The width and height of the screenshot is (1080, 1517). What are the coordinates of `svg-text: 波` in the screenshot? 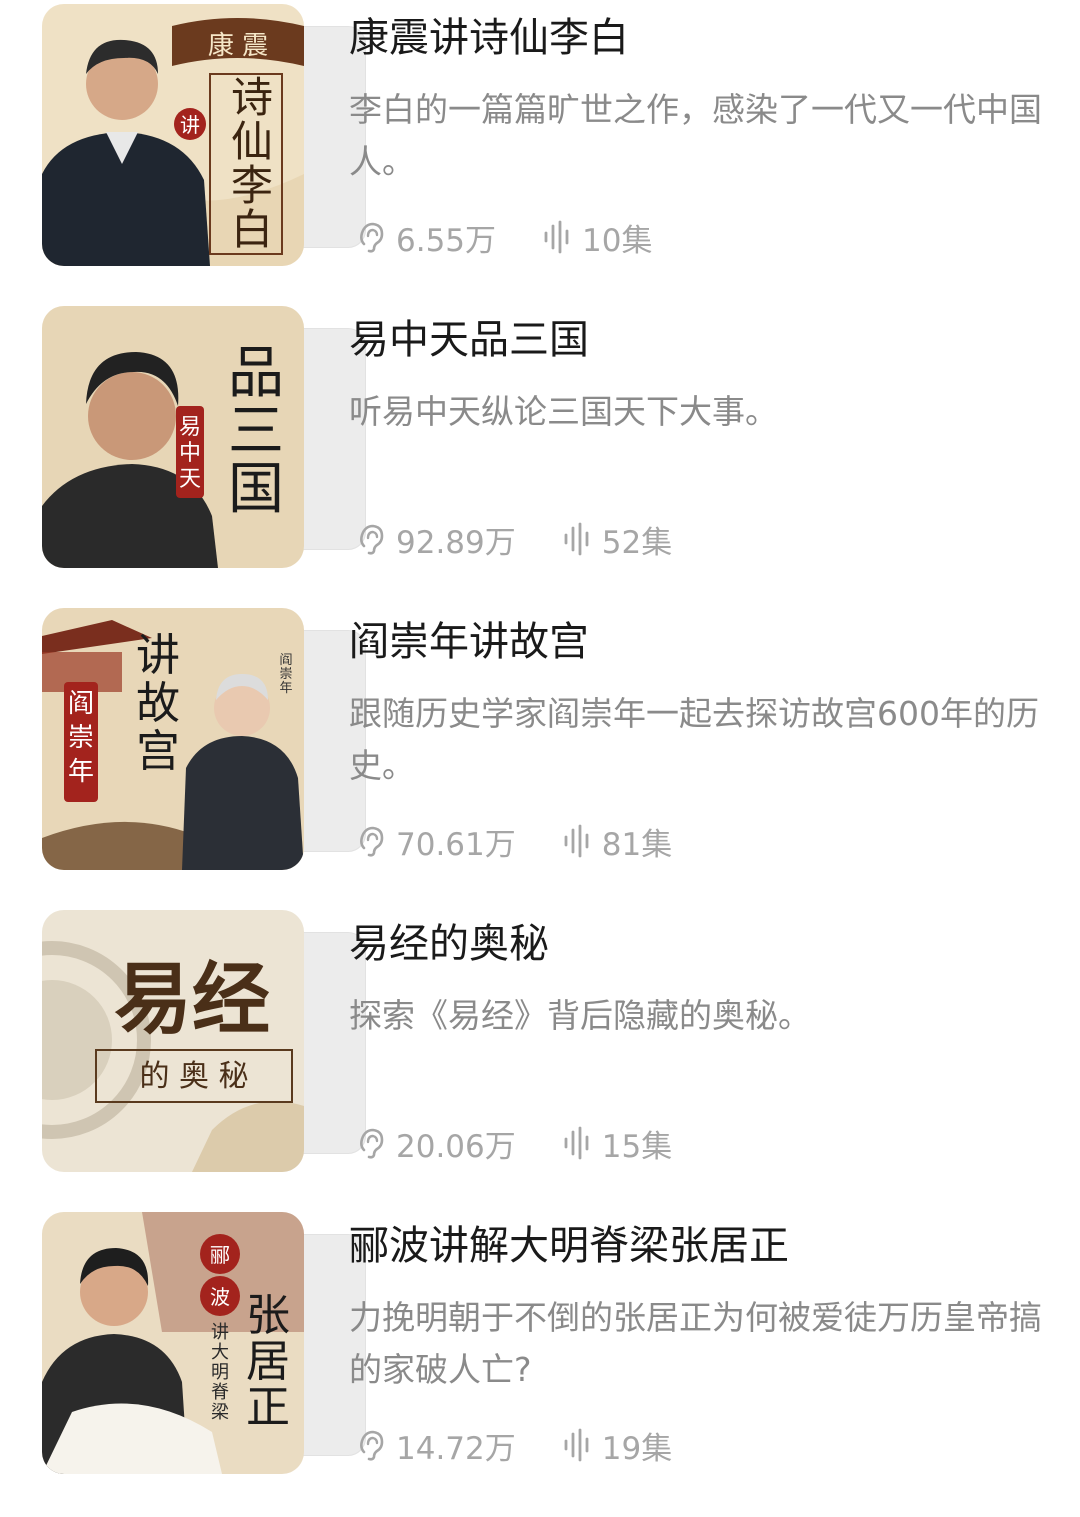 It's located at (220, 1297).